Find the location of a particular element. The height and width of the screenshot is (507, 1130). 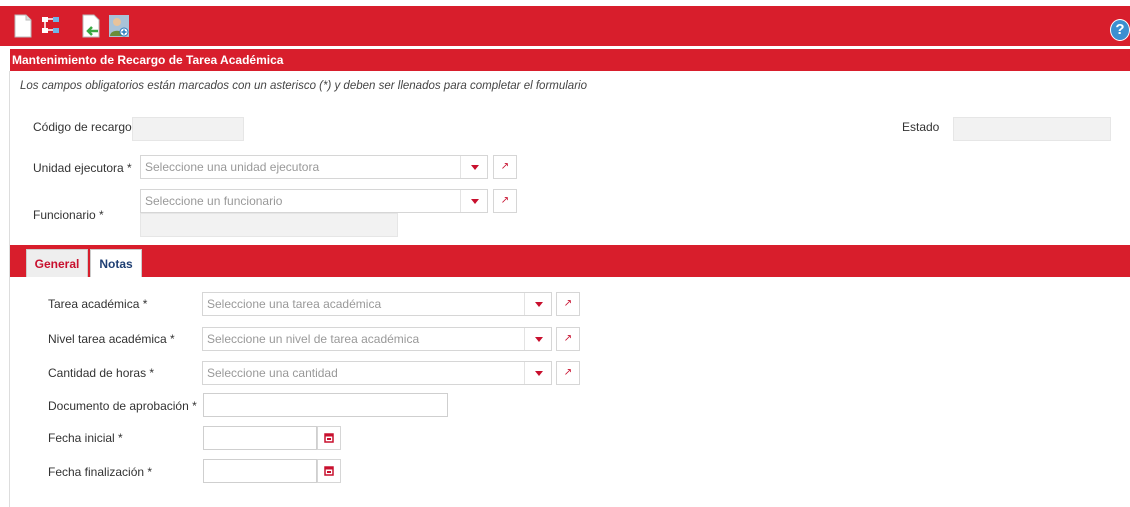

fecha-finalizacion-label: Fecha finalización * is located at coordinates (100, 472).